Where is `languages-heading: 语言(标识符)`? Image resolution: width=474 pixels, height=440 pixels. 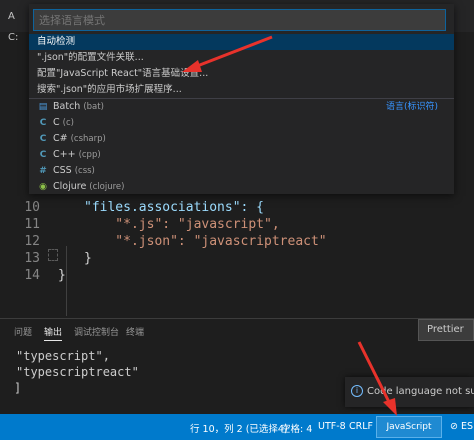
languages-heading: 语言(标识符) is located at coordinates (411, 107).